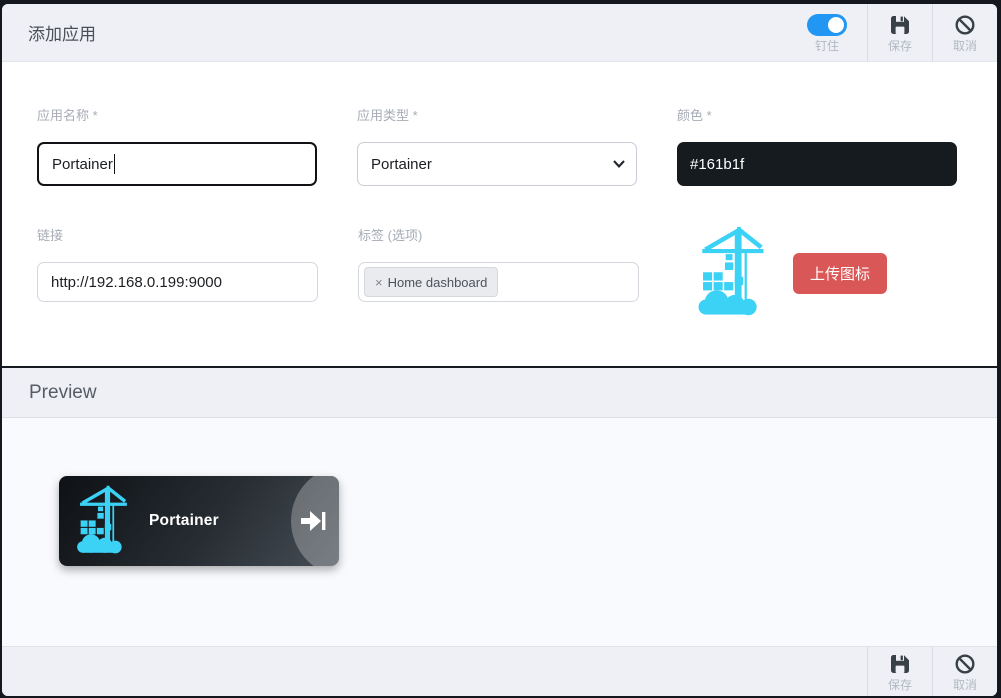  I want to click on url-field: 链接, so click(177, 265).